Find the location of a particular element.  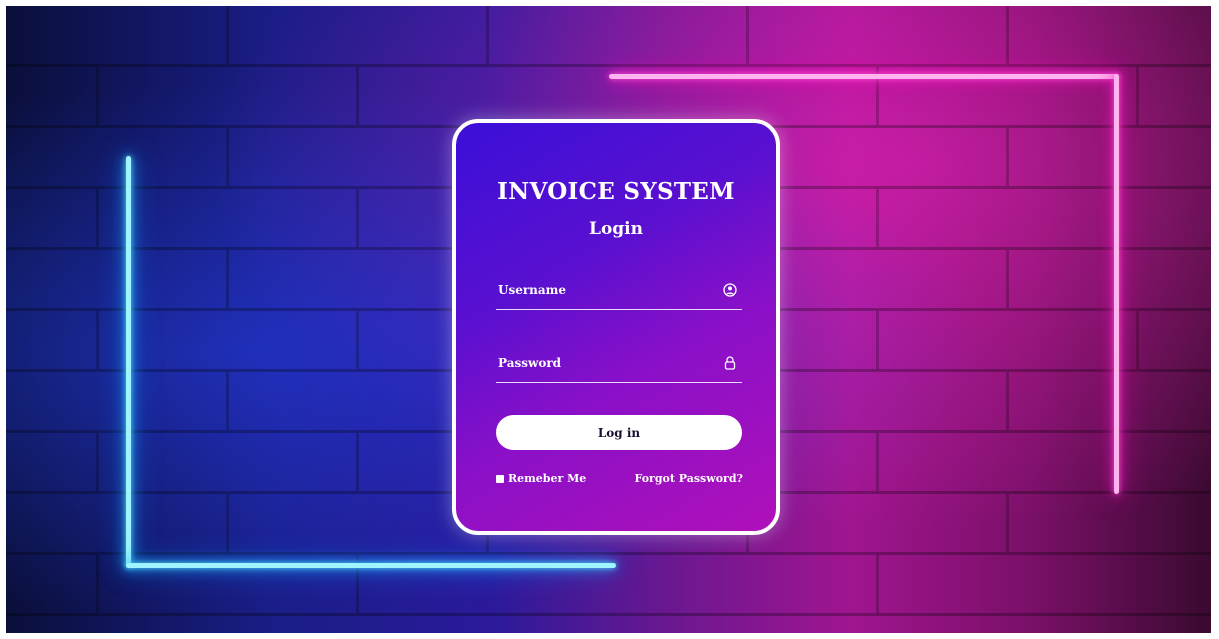

neon-blue-horizontal is located at coordinates (371, 565).